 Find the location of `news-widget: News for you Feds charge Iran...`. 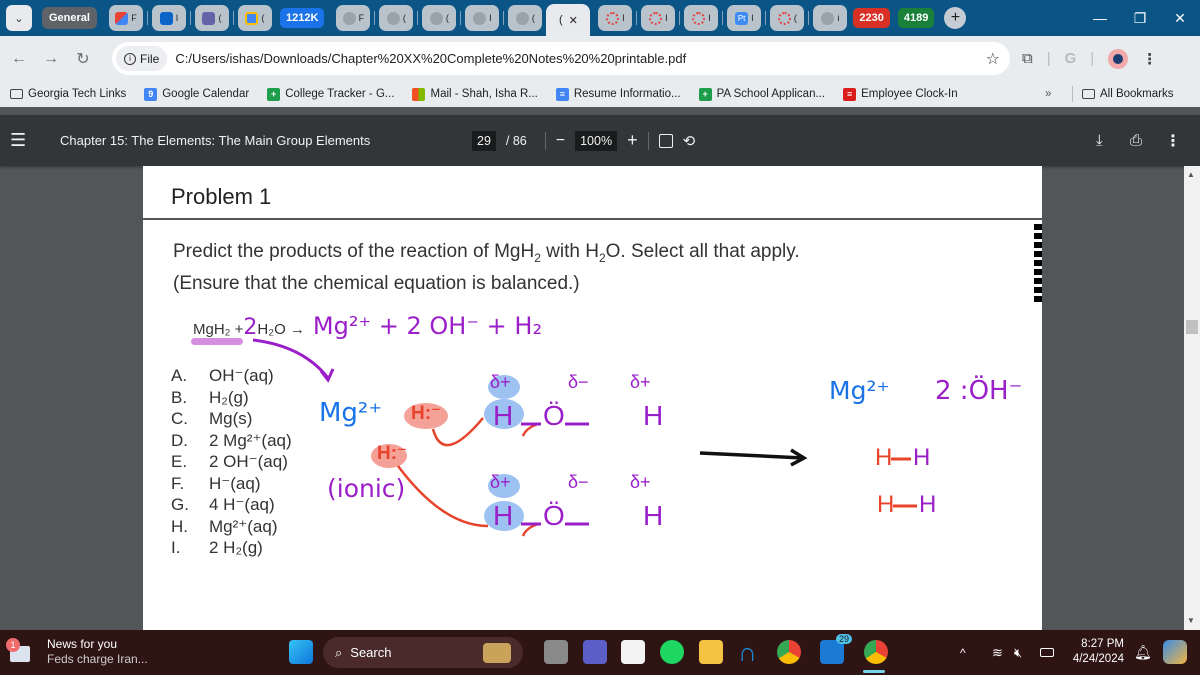

news-widget: News for you Feds charge Iran... is located at coordinates (97, 652).